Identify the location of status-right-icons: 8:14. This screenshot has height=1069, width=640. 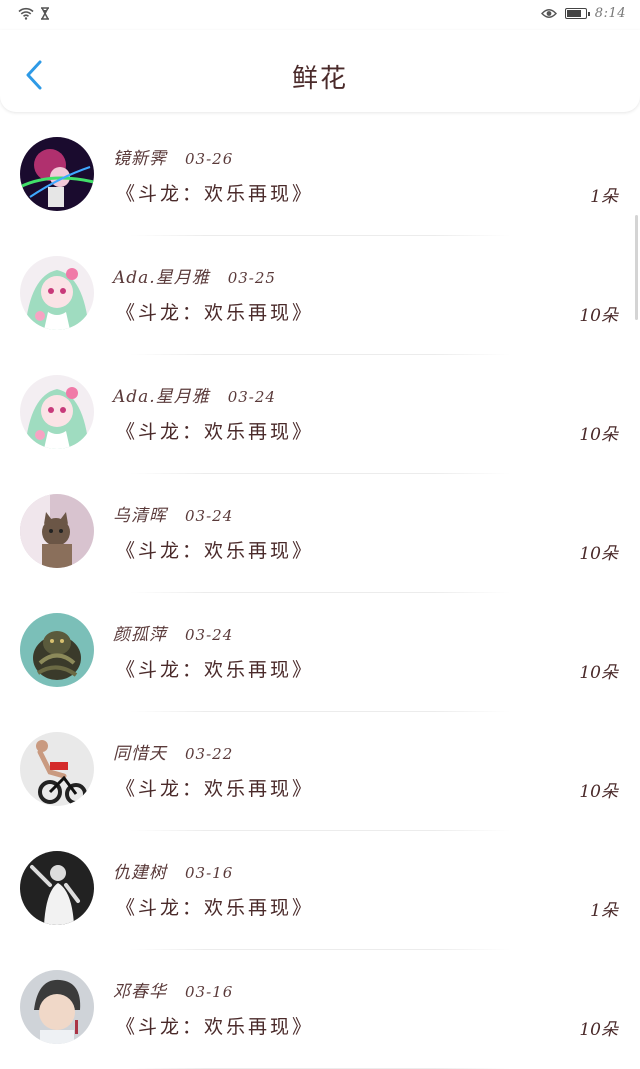
(583, 13).